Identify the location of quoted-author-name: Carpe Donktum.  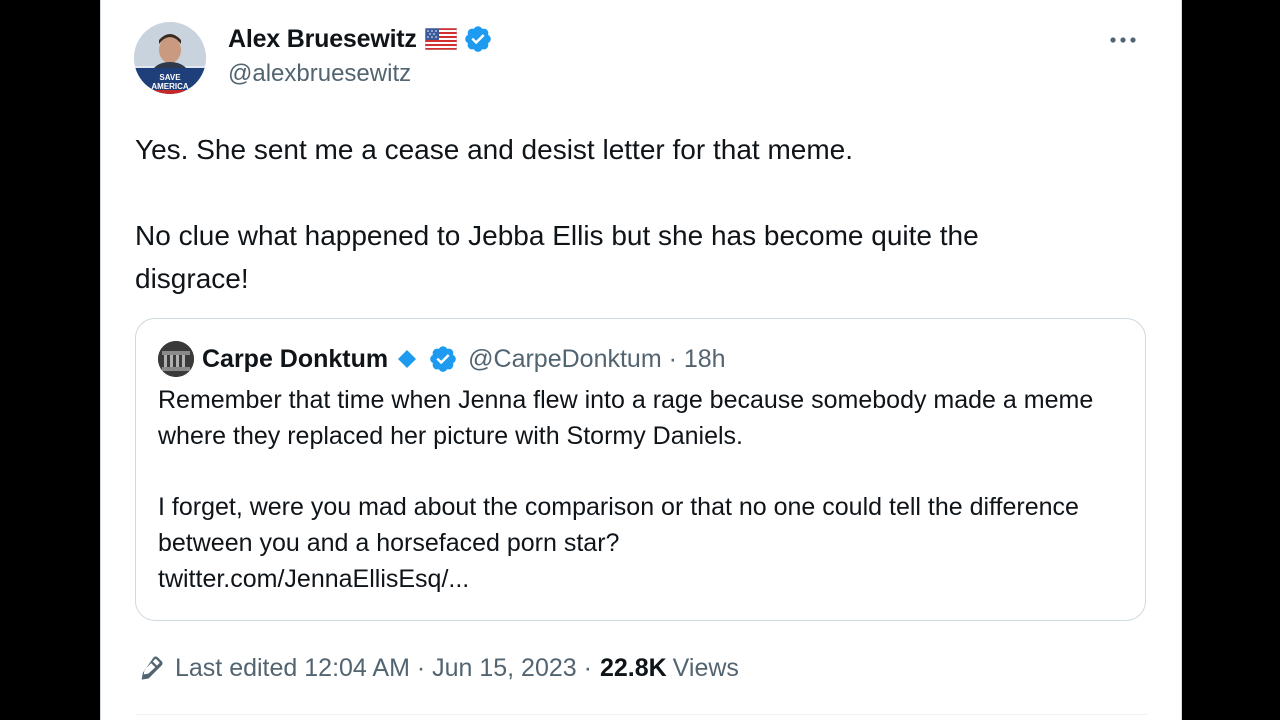
(295, 359).